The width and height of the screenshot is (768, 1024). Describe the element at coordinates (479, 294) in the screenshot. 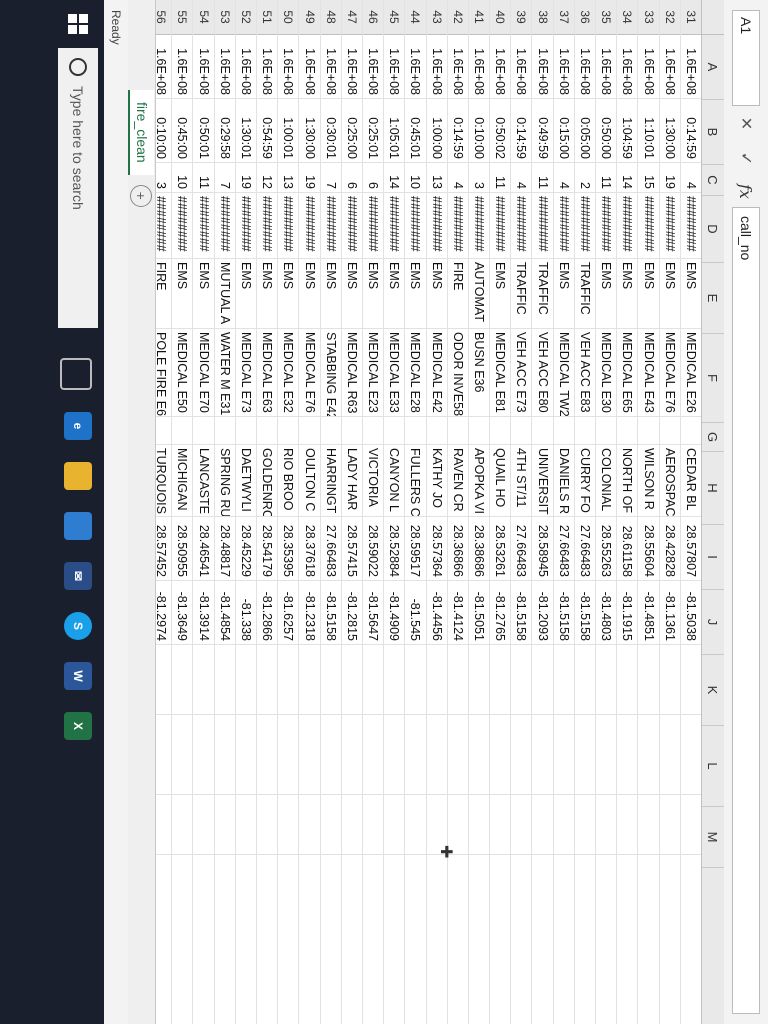

I see `cell-e: AUTOMAT` at that location.